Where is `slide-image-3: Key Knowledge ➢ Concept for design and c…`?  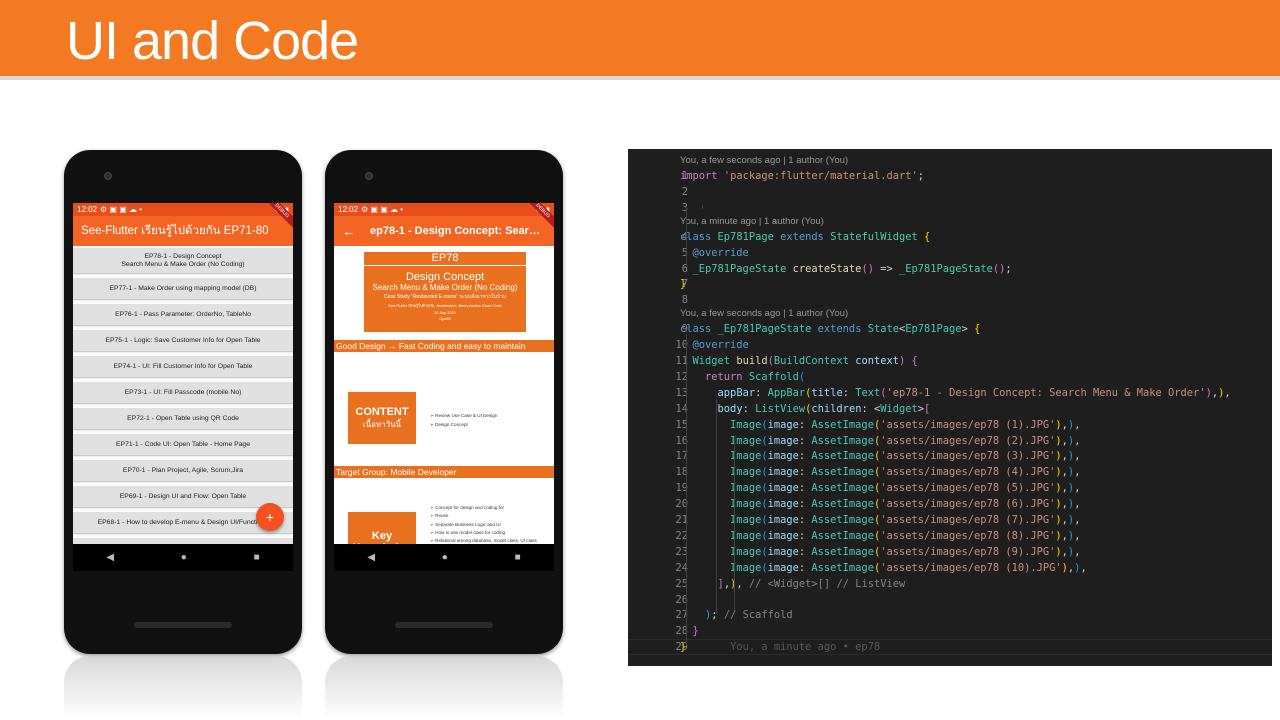 slide-image-3: Key Knowledge ➢ Concept for design and c… is located at coordinates (444, 515).